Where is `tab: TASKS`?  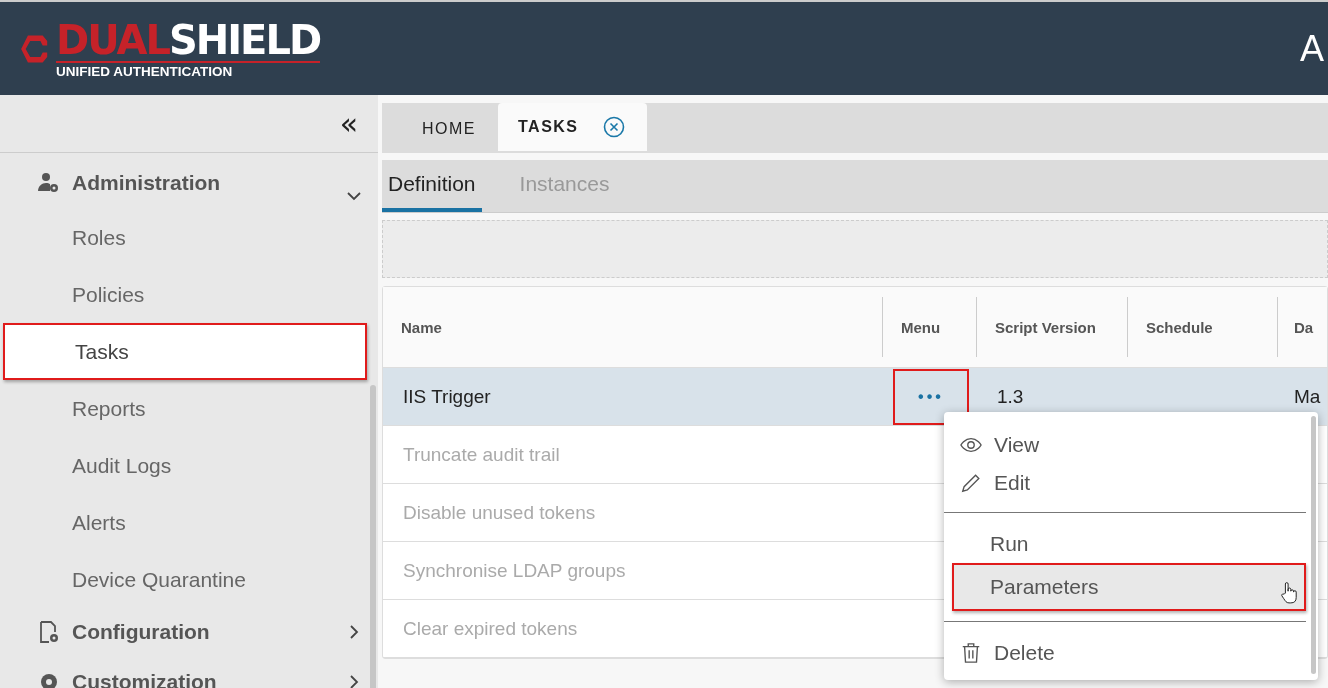 tab: TASKS is located at coordinates (572, 127).